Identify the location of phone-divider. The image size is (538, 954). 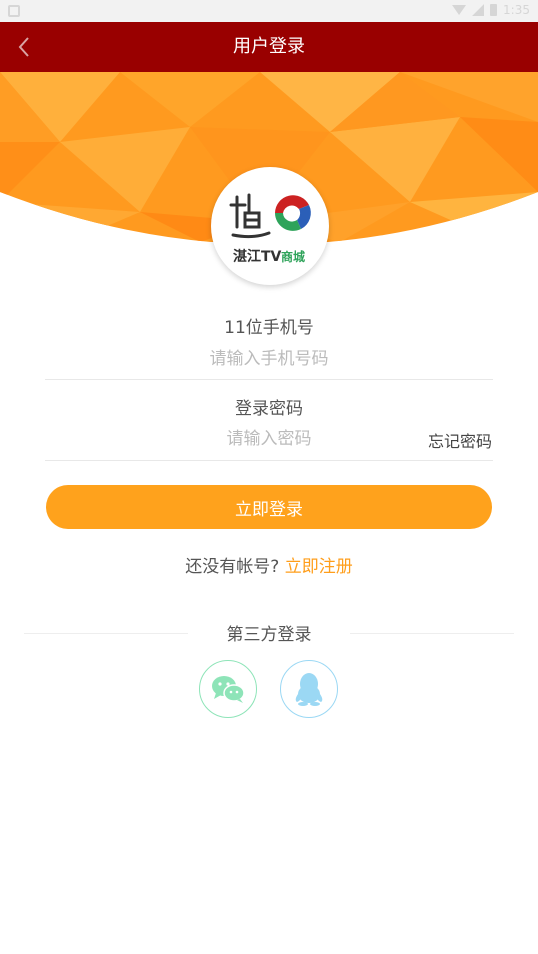
(269, 379).